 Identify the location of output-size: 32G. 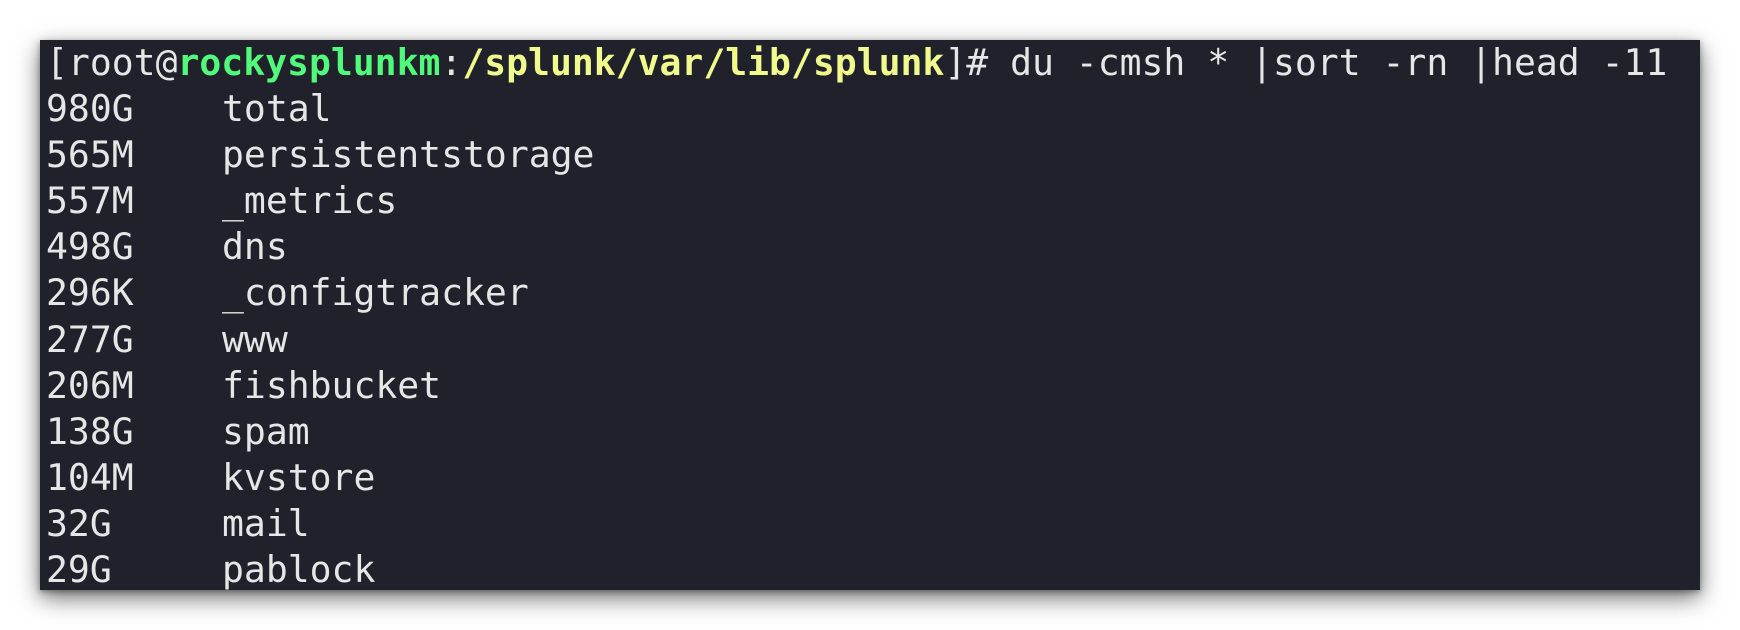
(79, 523).